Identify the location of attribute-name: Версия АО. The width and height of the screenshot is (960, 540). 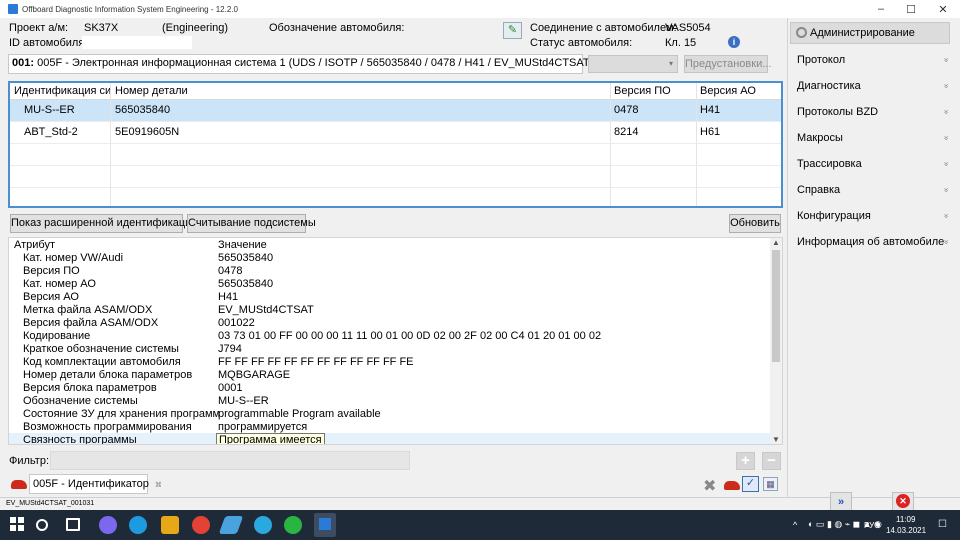
(51, 297).